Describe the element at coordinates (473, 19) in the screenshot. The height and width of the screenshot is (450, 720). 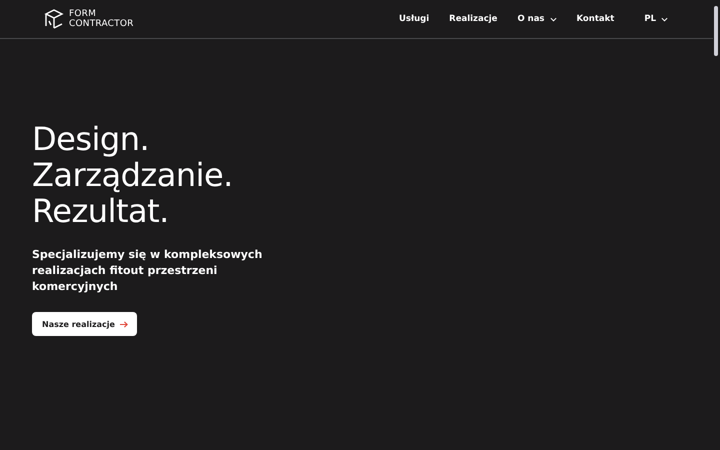
I see `nav-link: Realizacje` at that location.